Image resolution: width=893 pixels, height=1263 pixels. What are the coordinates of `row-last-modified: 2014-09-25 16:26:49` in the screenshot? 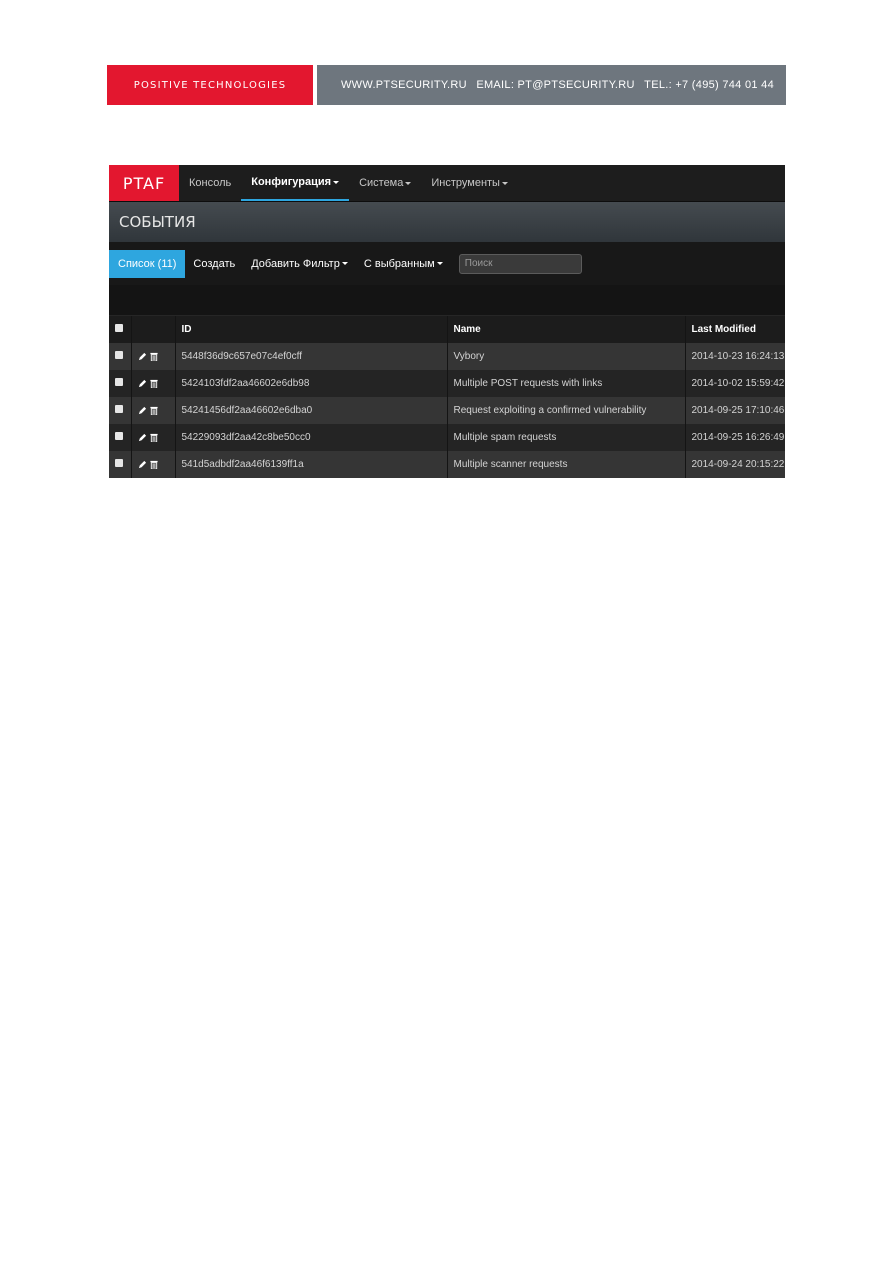 It's located at (735, 437).